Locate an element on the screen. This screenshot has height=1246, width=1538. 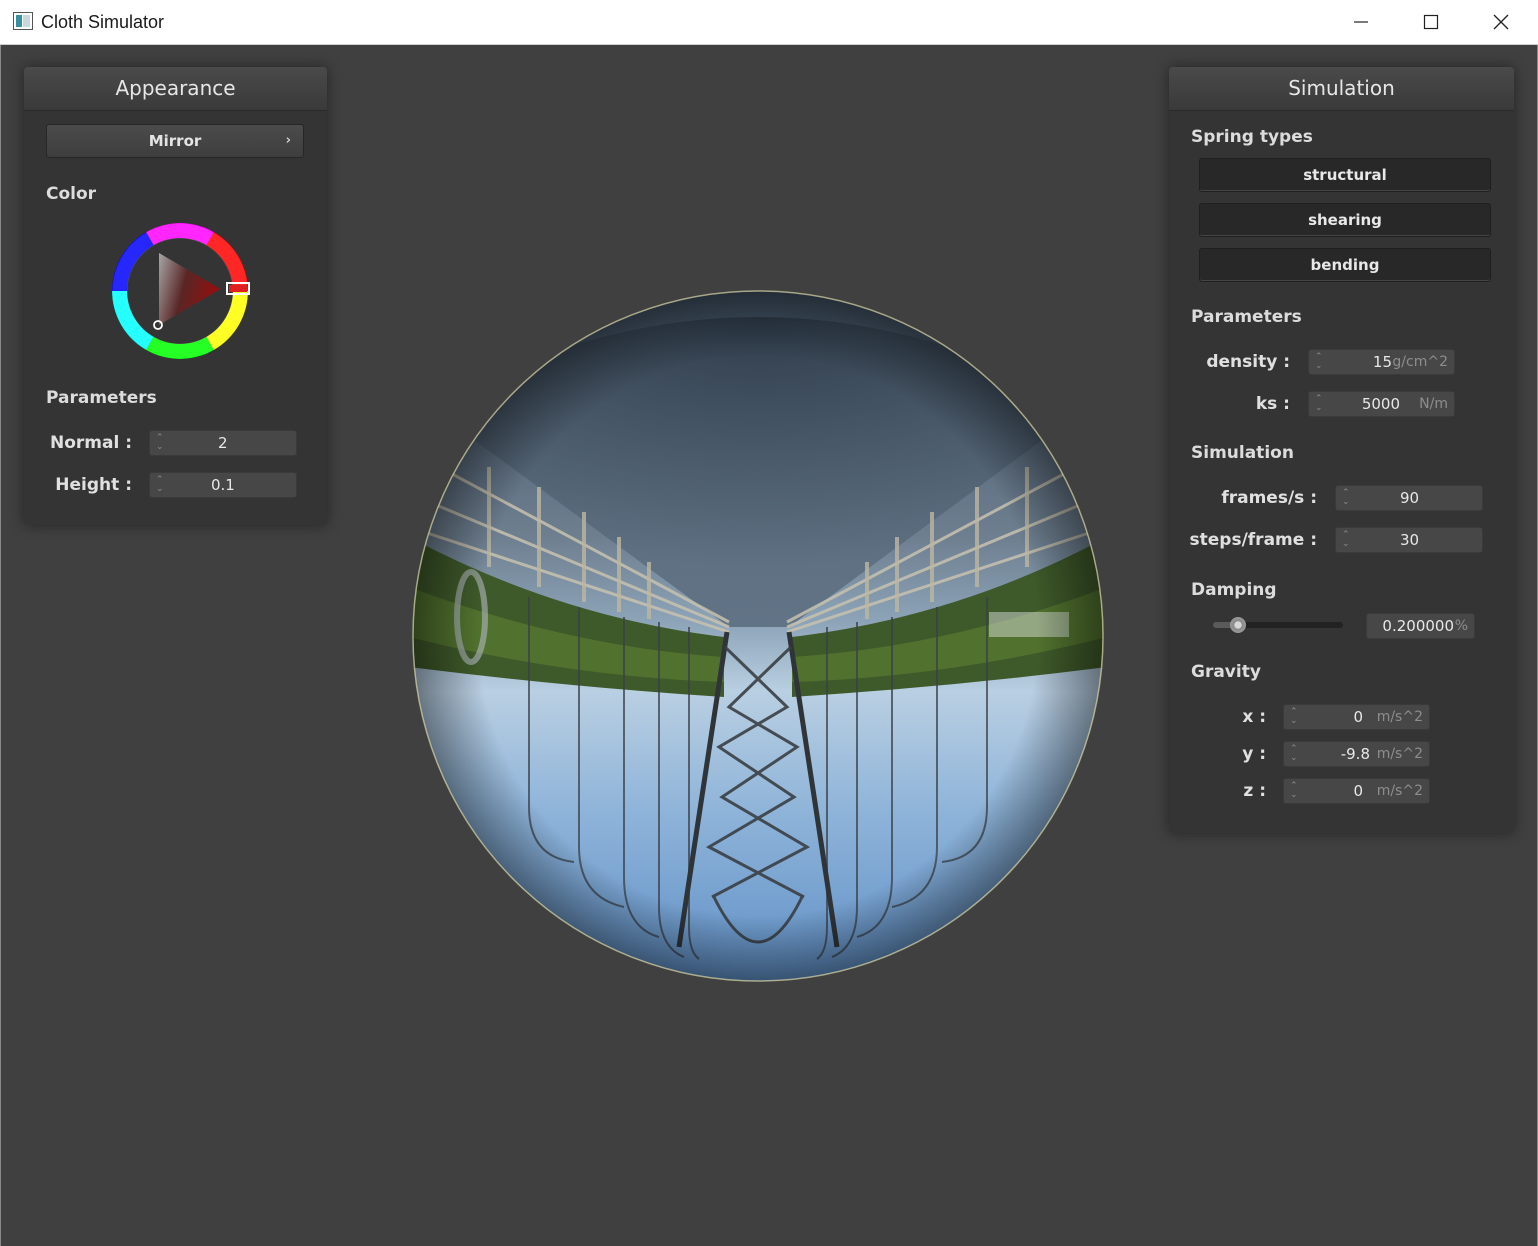
gravity-x-spinbox: ⌃ ⌄ 0 m/s^2 is located at coordinates (1356, 717).